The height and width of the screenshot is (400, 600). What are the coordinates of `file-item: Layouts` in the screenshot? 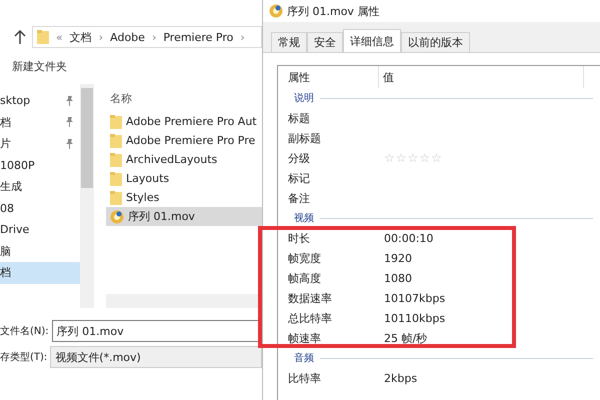 It's located at (184, 178).